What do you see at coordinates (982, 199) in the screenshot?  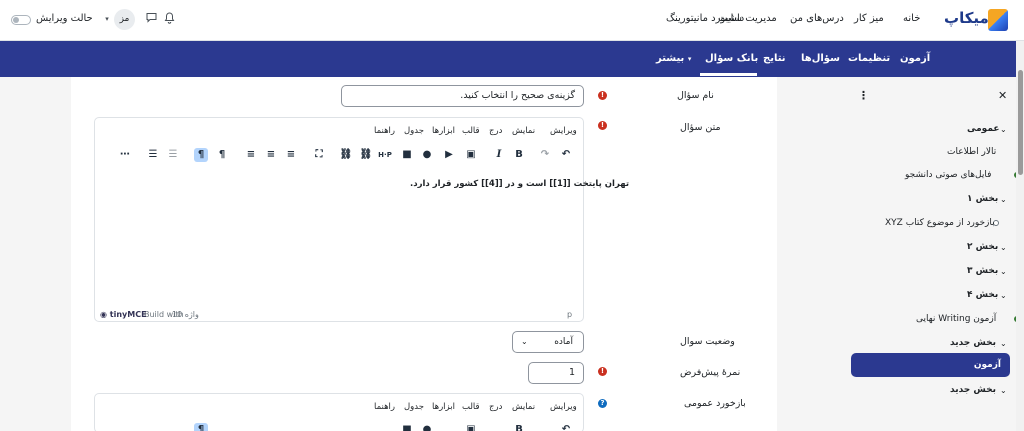 I see `drawer-section-1: بخش ۱` at bounding box center [982, 199].